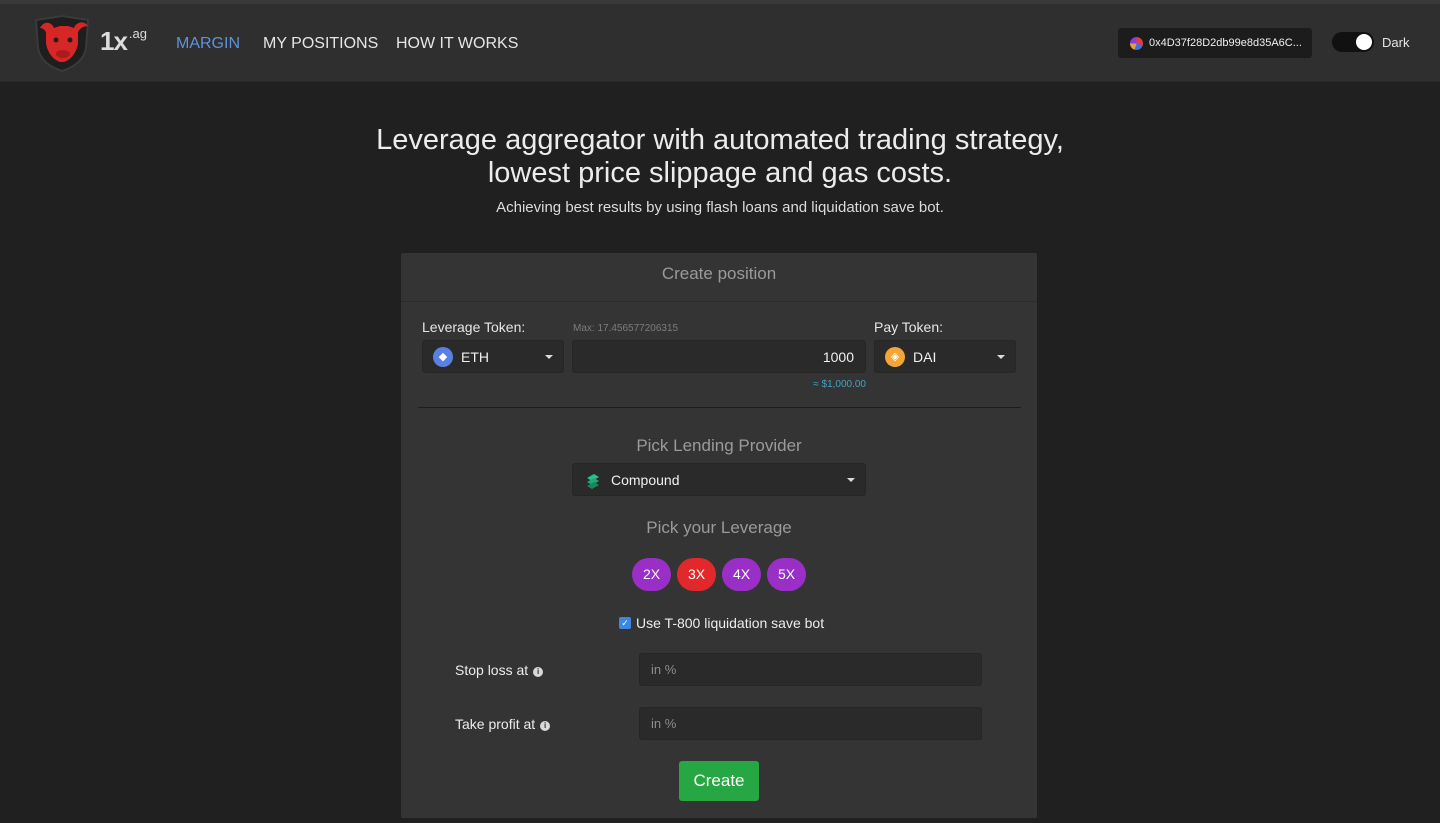  What do you see at coordinates (626, 328) in the screenshot?
I see `max-amount-label: Max: 17.456577206315` at bounding box center [626, 328].